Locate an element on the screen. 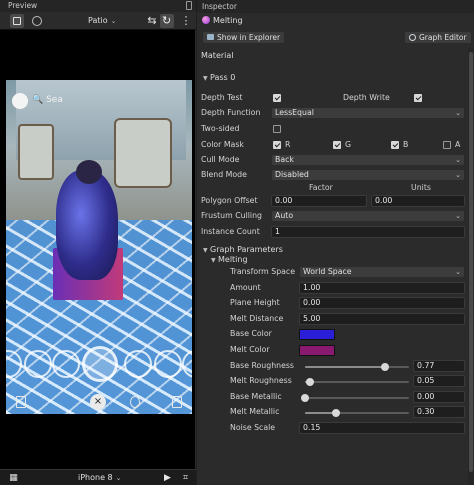 Image resolution: width=474 pixels, height=485 pixels. device-dropdown: iPhone 8 ⌄ is located at coordinates (100, 478).